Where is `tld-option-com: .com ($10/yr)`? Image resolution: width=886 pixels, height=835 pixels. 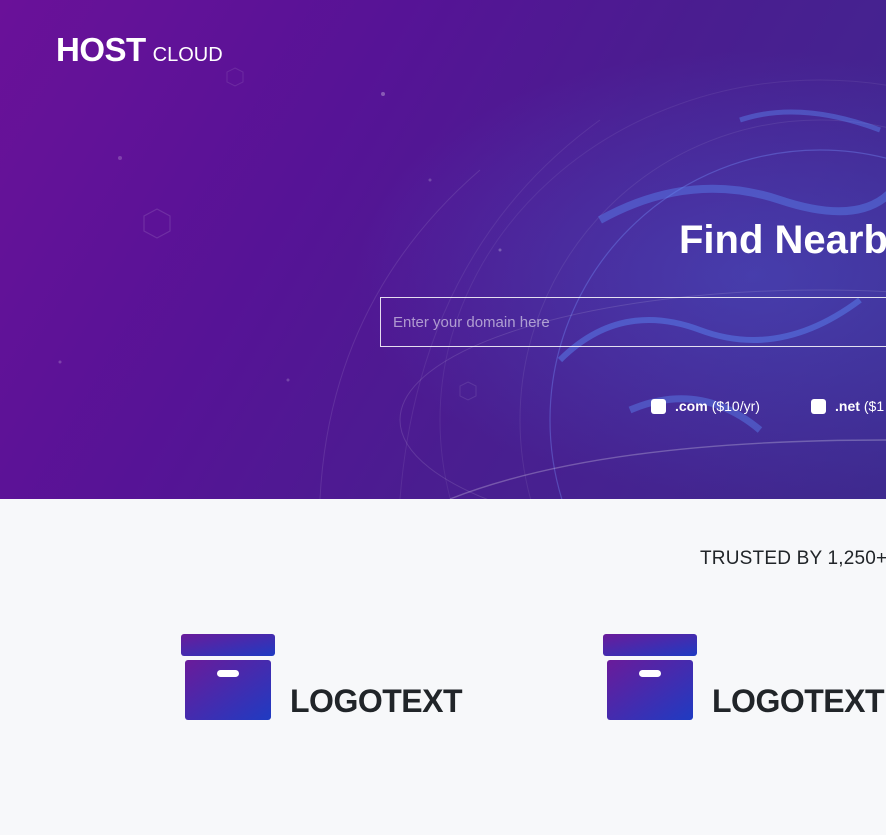
tld-option-com: .com ($10/yr) is located at coordinates (705, 406).